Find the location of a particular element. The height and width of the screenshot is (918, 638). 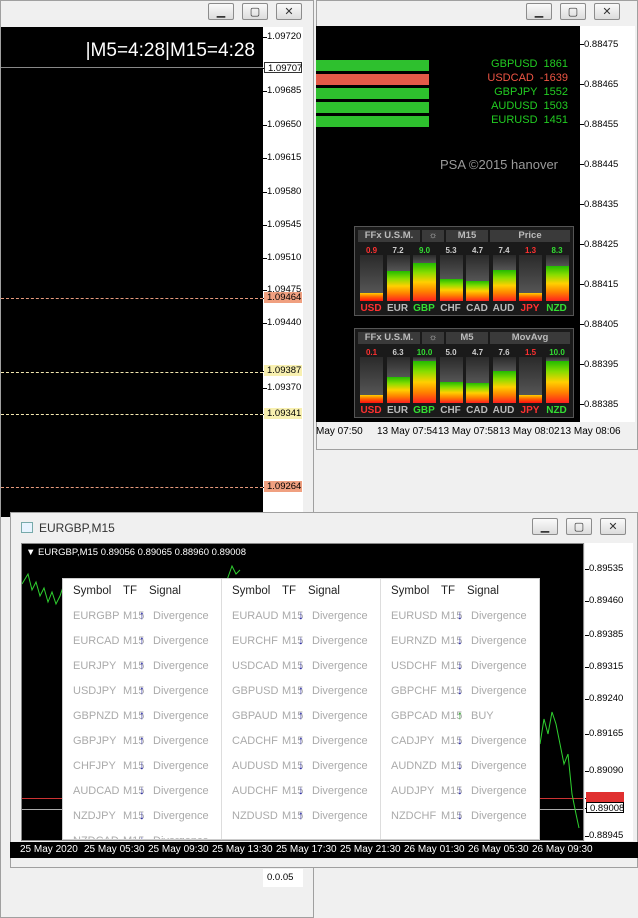

table-row: EURJPY M15 ↑ Divergence is located at coordinates (142, 669).